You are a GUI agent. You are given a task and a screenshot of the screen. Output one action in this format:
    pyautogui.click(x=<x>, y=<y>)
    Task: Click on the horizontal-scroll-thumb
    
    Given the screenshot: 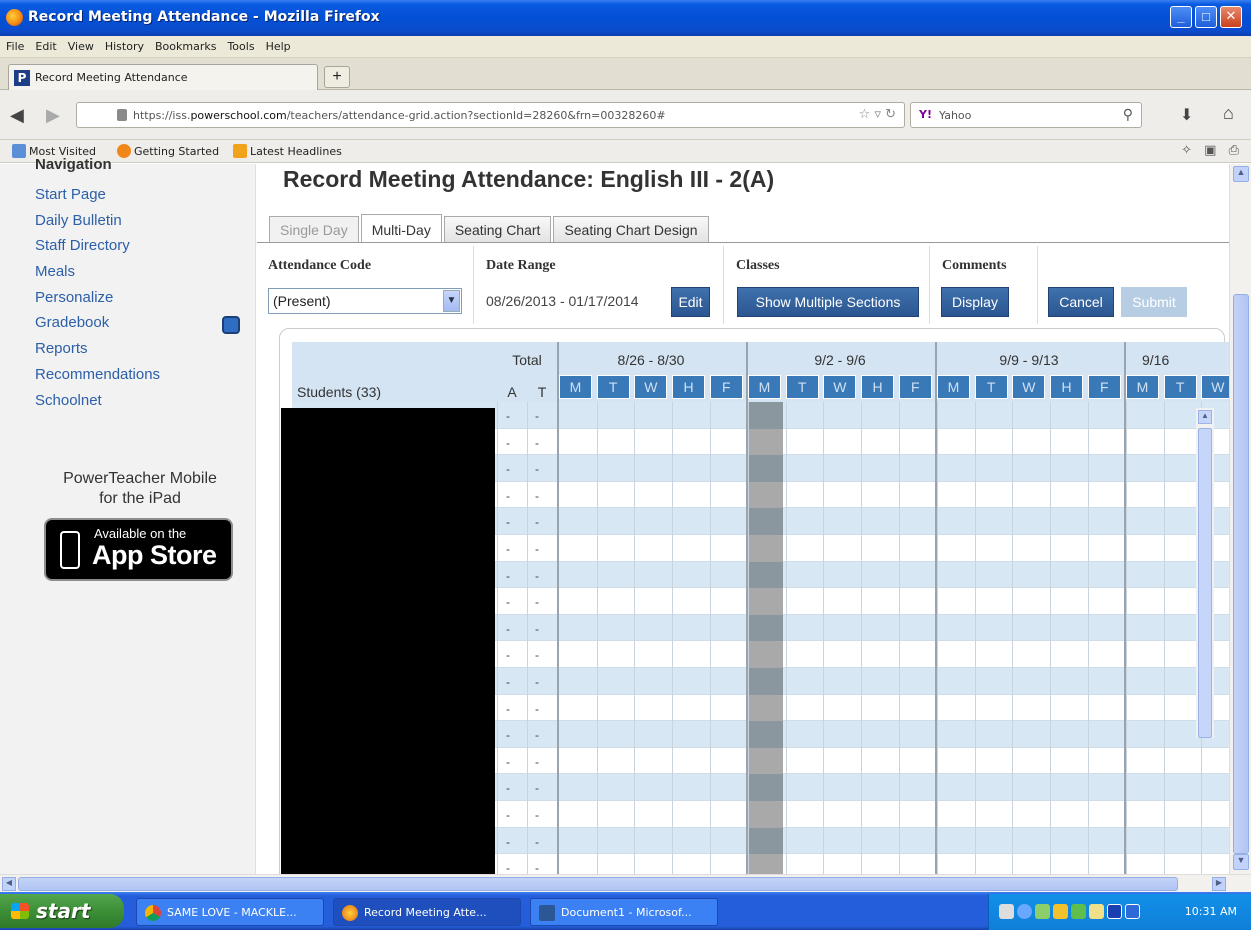 What is the action you would take?
    pyautogui.click(x=598, y=884)
    